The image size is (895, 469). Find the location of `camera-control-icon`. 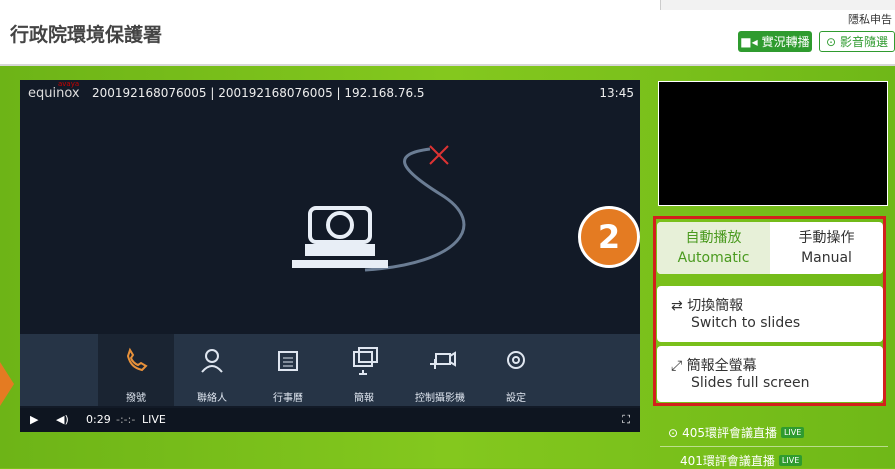

camera-control-icon is located at coordinates (443, 360).